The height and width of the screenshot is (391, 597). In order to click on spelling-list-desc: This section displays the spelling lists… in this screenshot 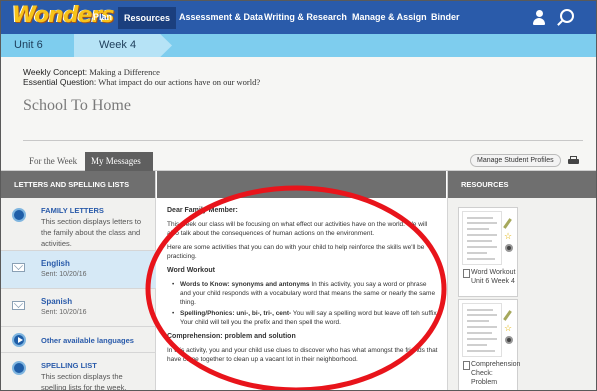, I will do `click(84, 381)`.